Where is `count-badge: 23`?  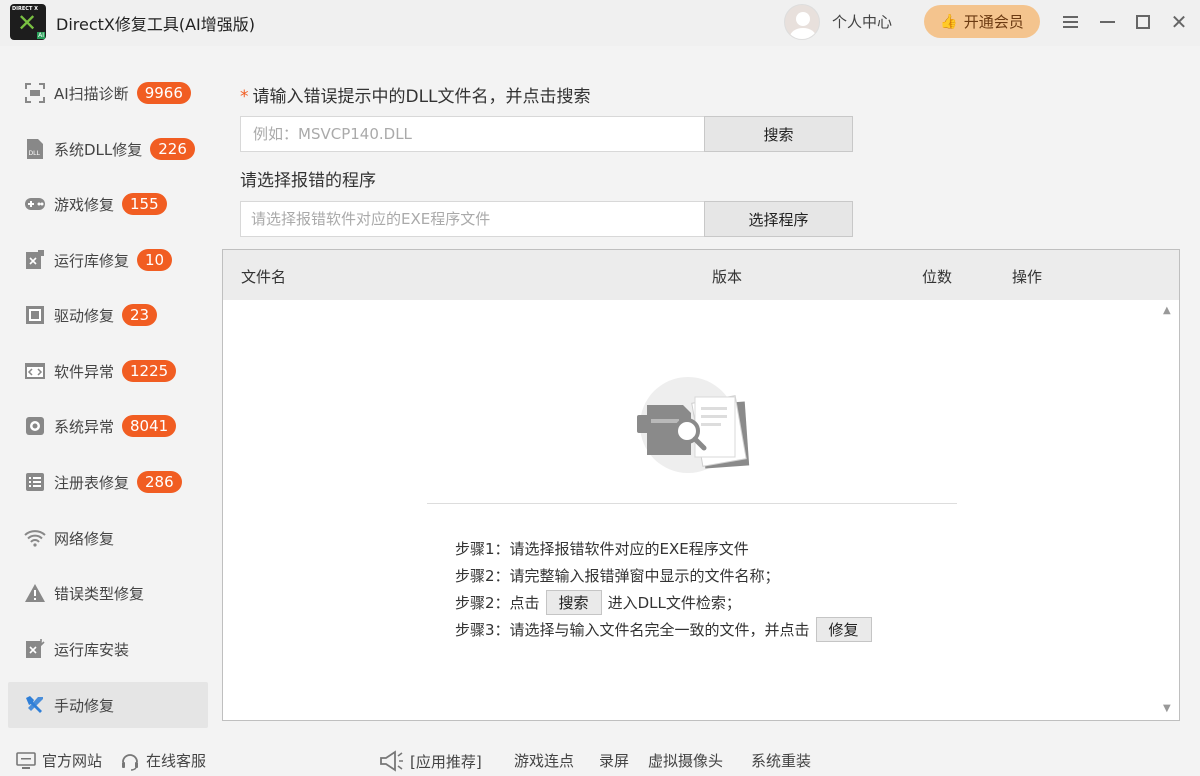 count-badge: 23 is located at coordinates (140, 315).